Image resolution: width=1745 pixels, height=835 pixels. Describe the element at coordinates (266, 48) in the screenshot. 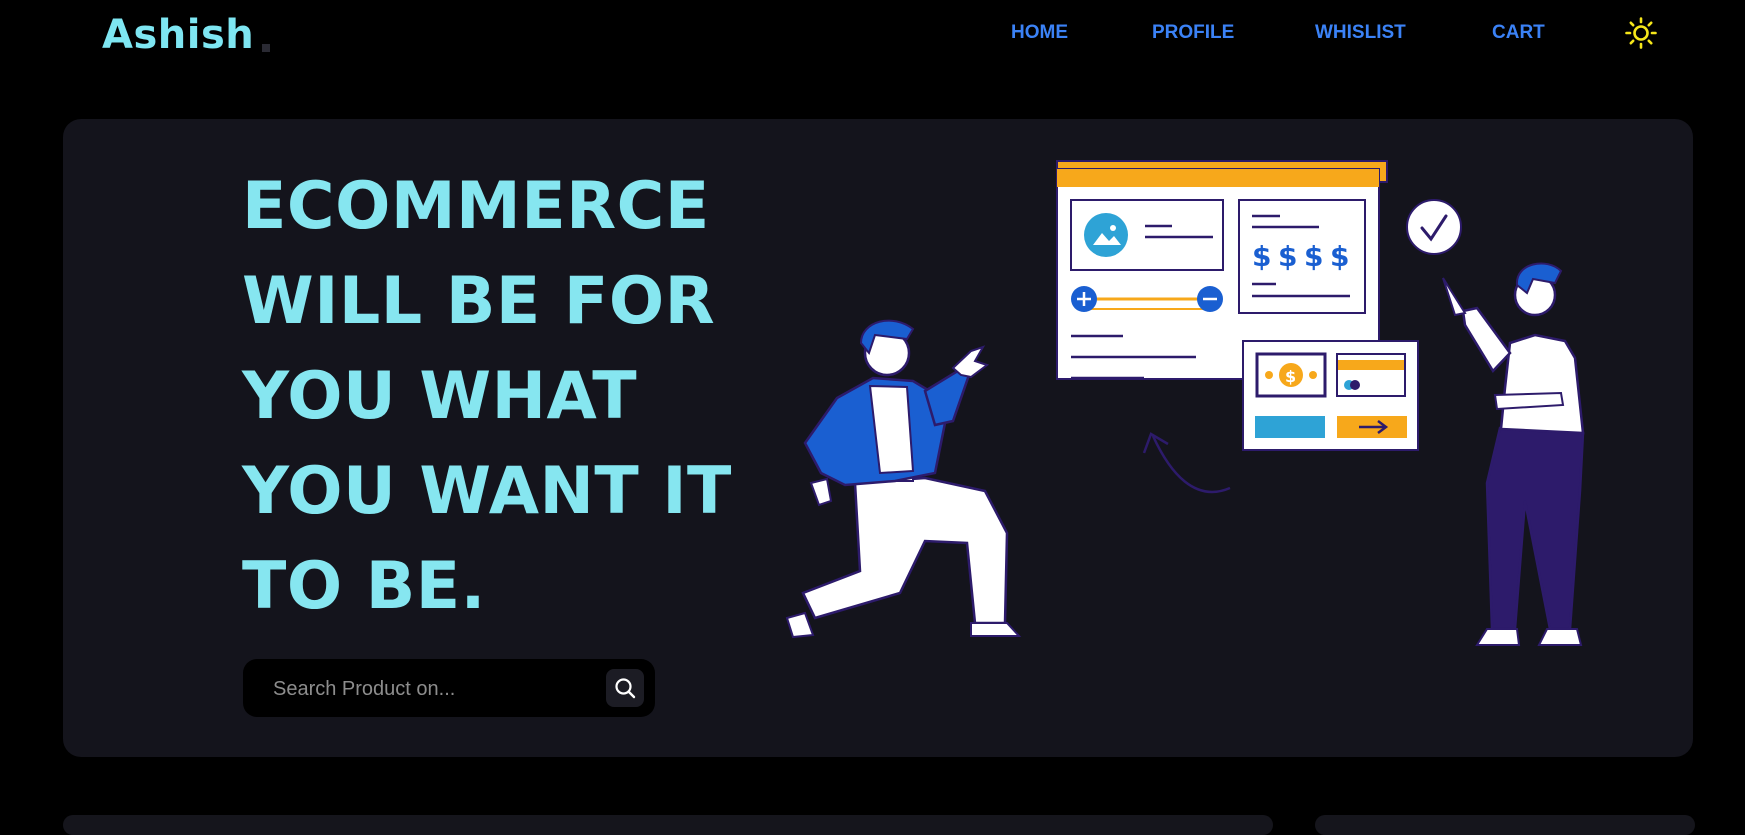

I see `brand-dot` at that location.